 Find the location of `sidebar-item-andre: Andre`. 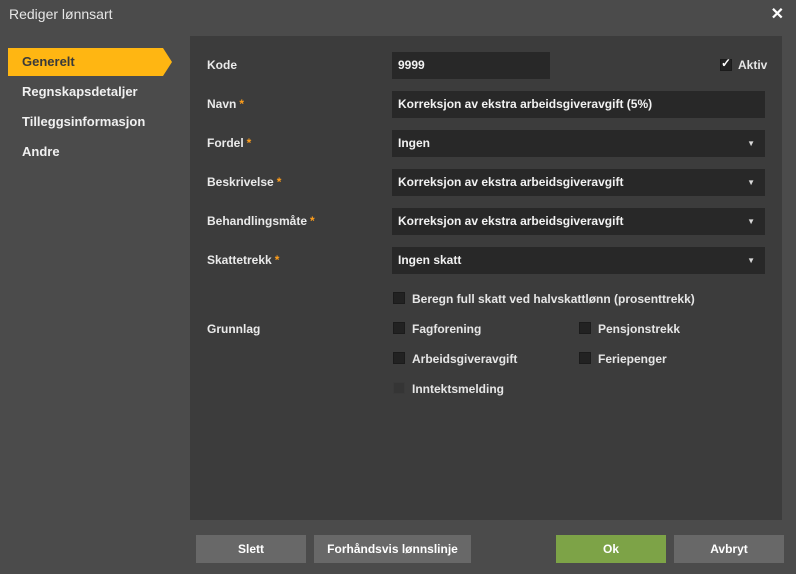

sidebar-item-andre: Andre is located at coordinates (85, 152).